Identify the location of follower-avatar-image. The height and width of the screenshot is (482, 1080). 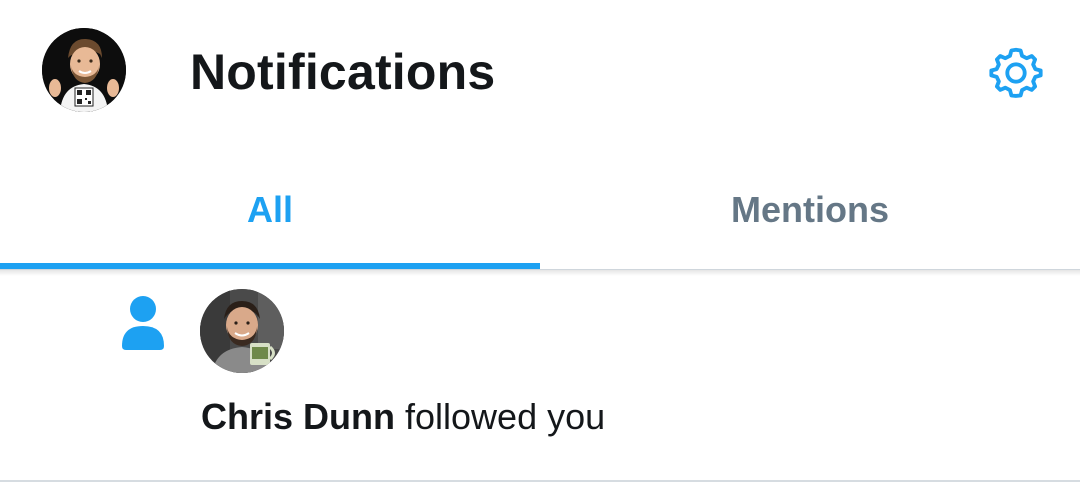
(242, 331).